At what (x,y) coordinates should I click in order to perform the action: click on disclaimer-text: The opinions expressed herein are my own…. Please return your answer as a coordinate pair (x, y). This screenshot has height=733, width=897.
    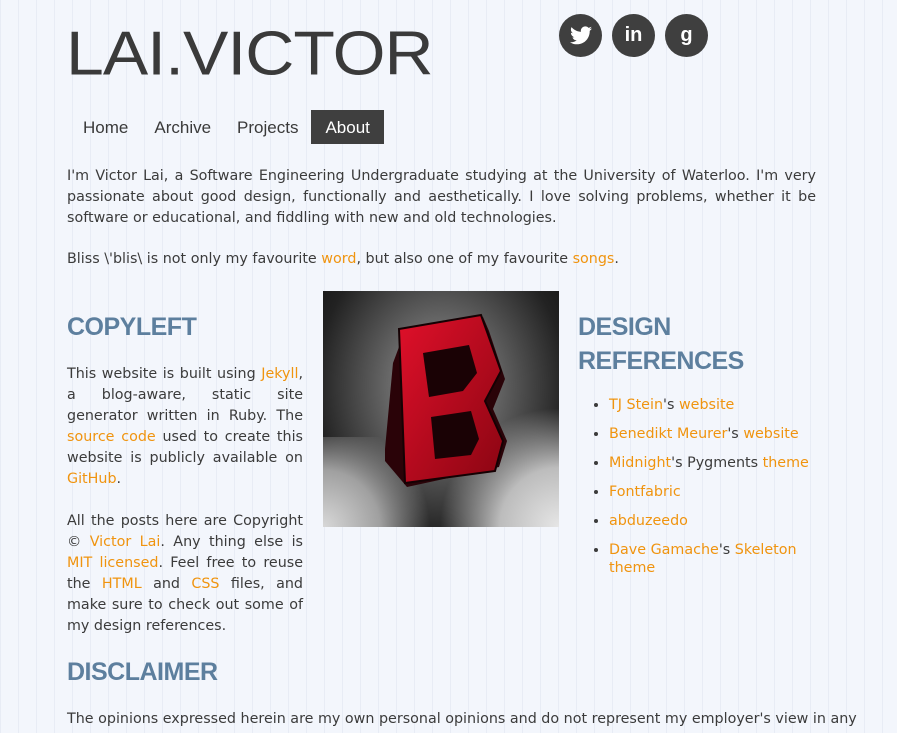
    Looking at the image, I should click on (462, 719).